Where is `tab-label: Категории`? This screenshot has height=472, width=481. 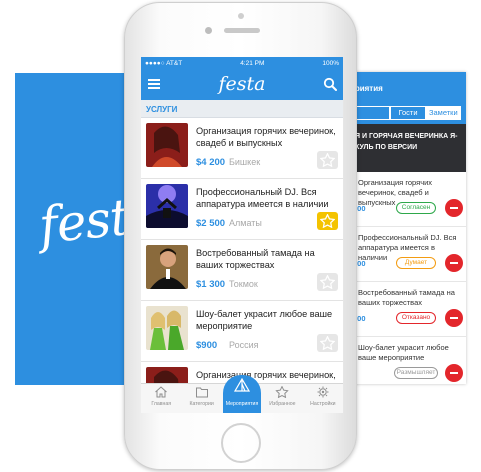
tab-label: Категории is located at coordinates (201, 404).